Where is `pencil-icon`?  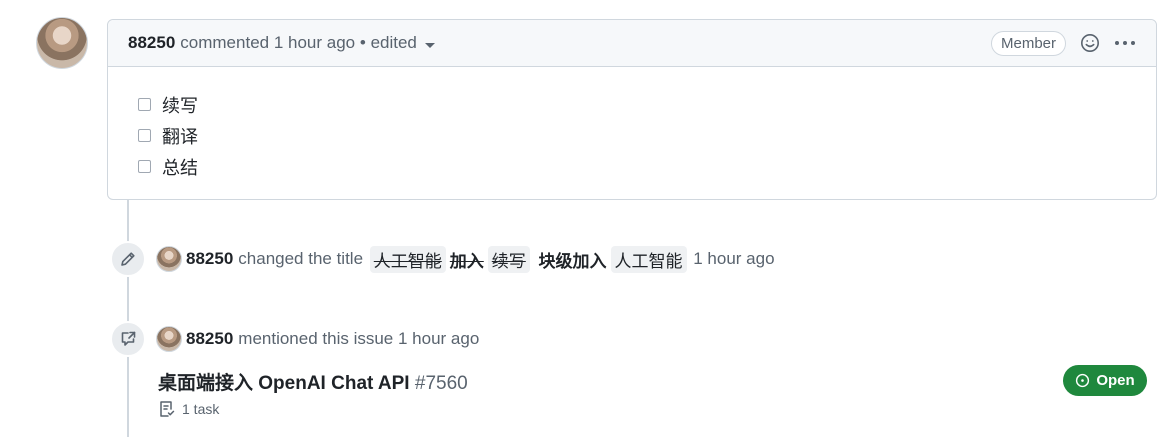 pencil-icon is located at coordinates (128, 259).